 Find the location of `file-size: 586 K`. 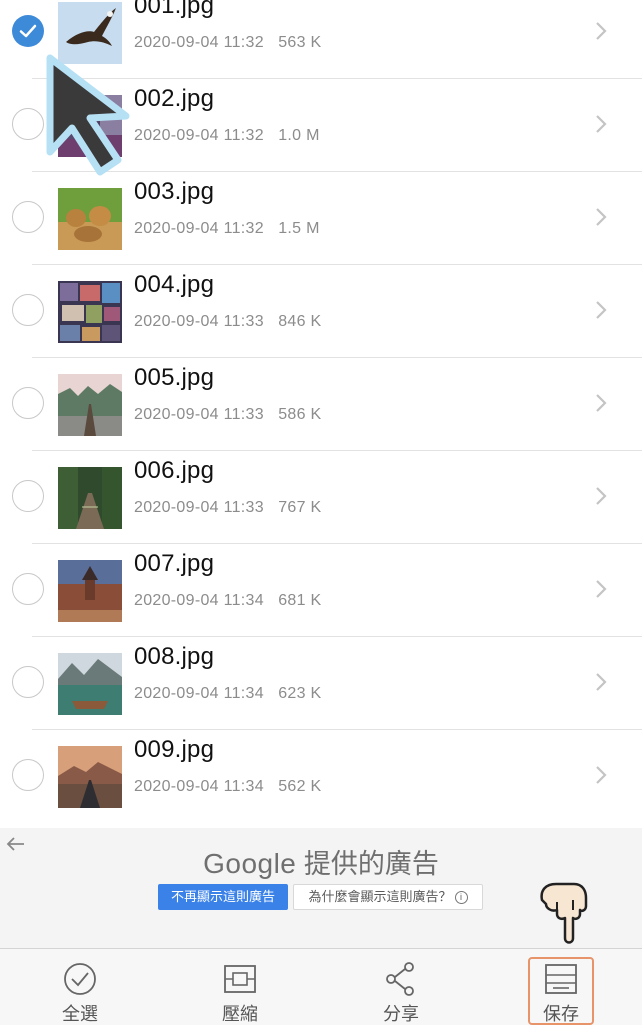

file-size: 586 K is located at coordinates (300, 414).